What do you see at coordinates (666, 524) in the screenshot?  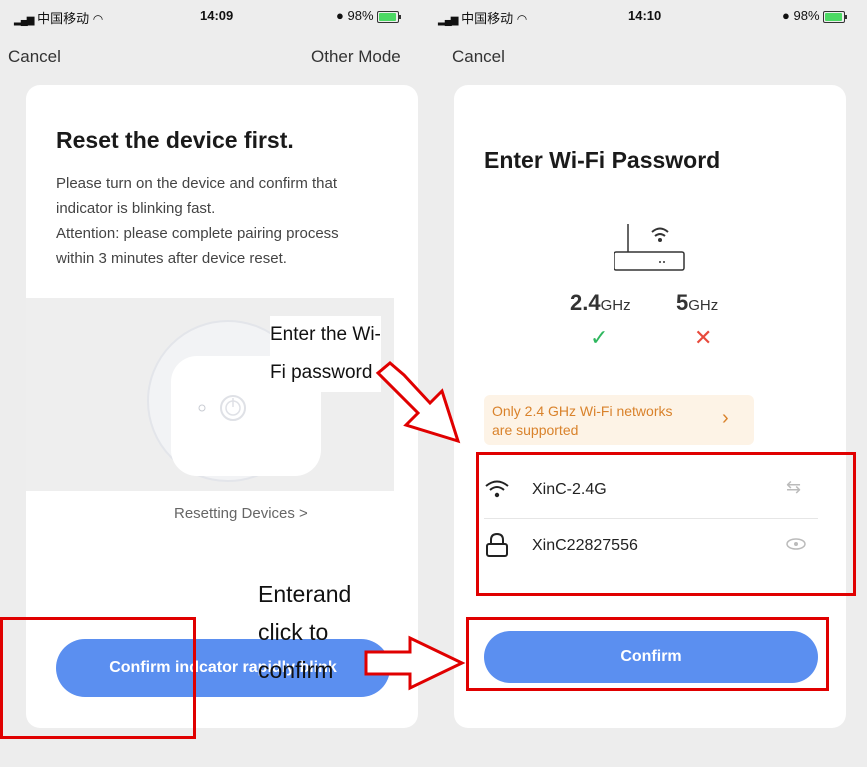 I see `annotation-box-wifi-fields` at bounding box center [666, 524].